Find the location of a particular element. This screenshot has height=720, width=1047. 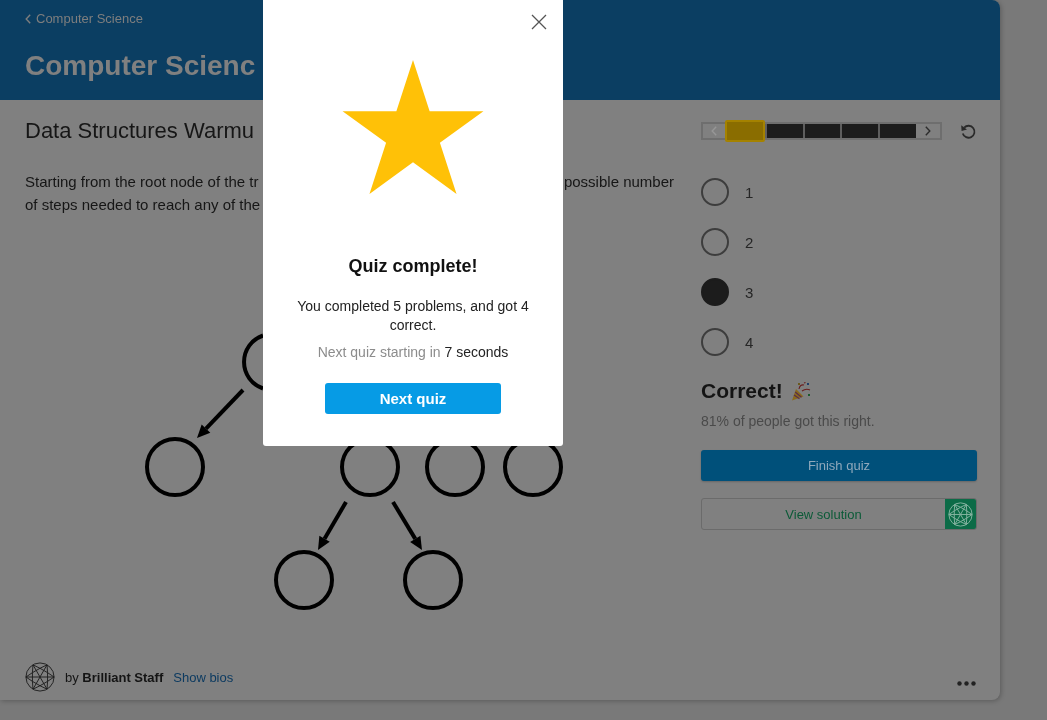

show-bios-link: Show bios is located at coordinates (203, 677).